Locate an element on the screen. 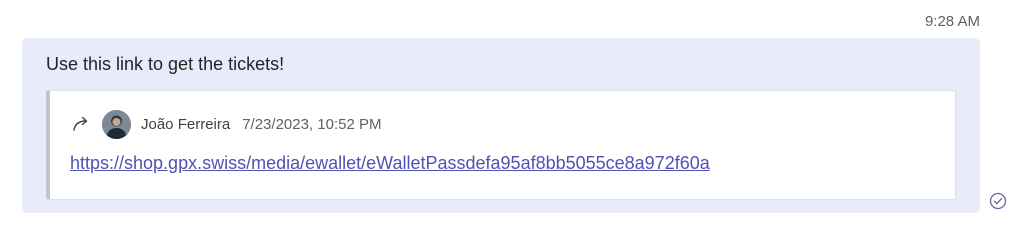 The width and height of the screenshot is (1017, 241). message-timestamp: 9:28 AM is located at coordinates (952, 21).